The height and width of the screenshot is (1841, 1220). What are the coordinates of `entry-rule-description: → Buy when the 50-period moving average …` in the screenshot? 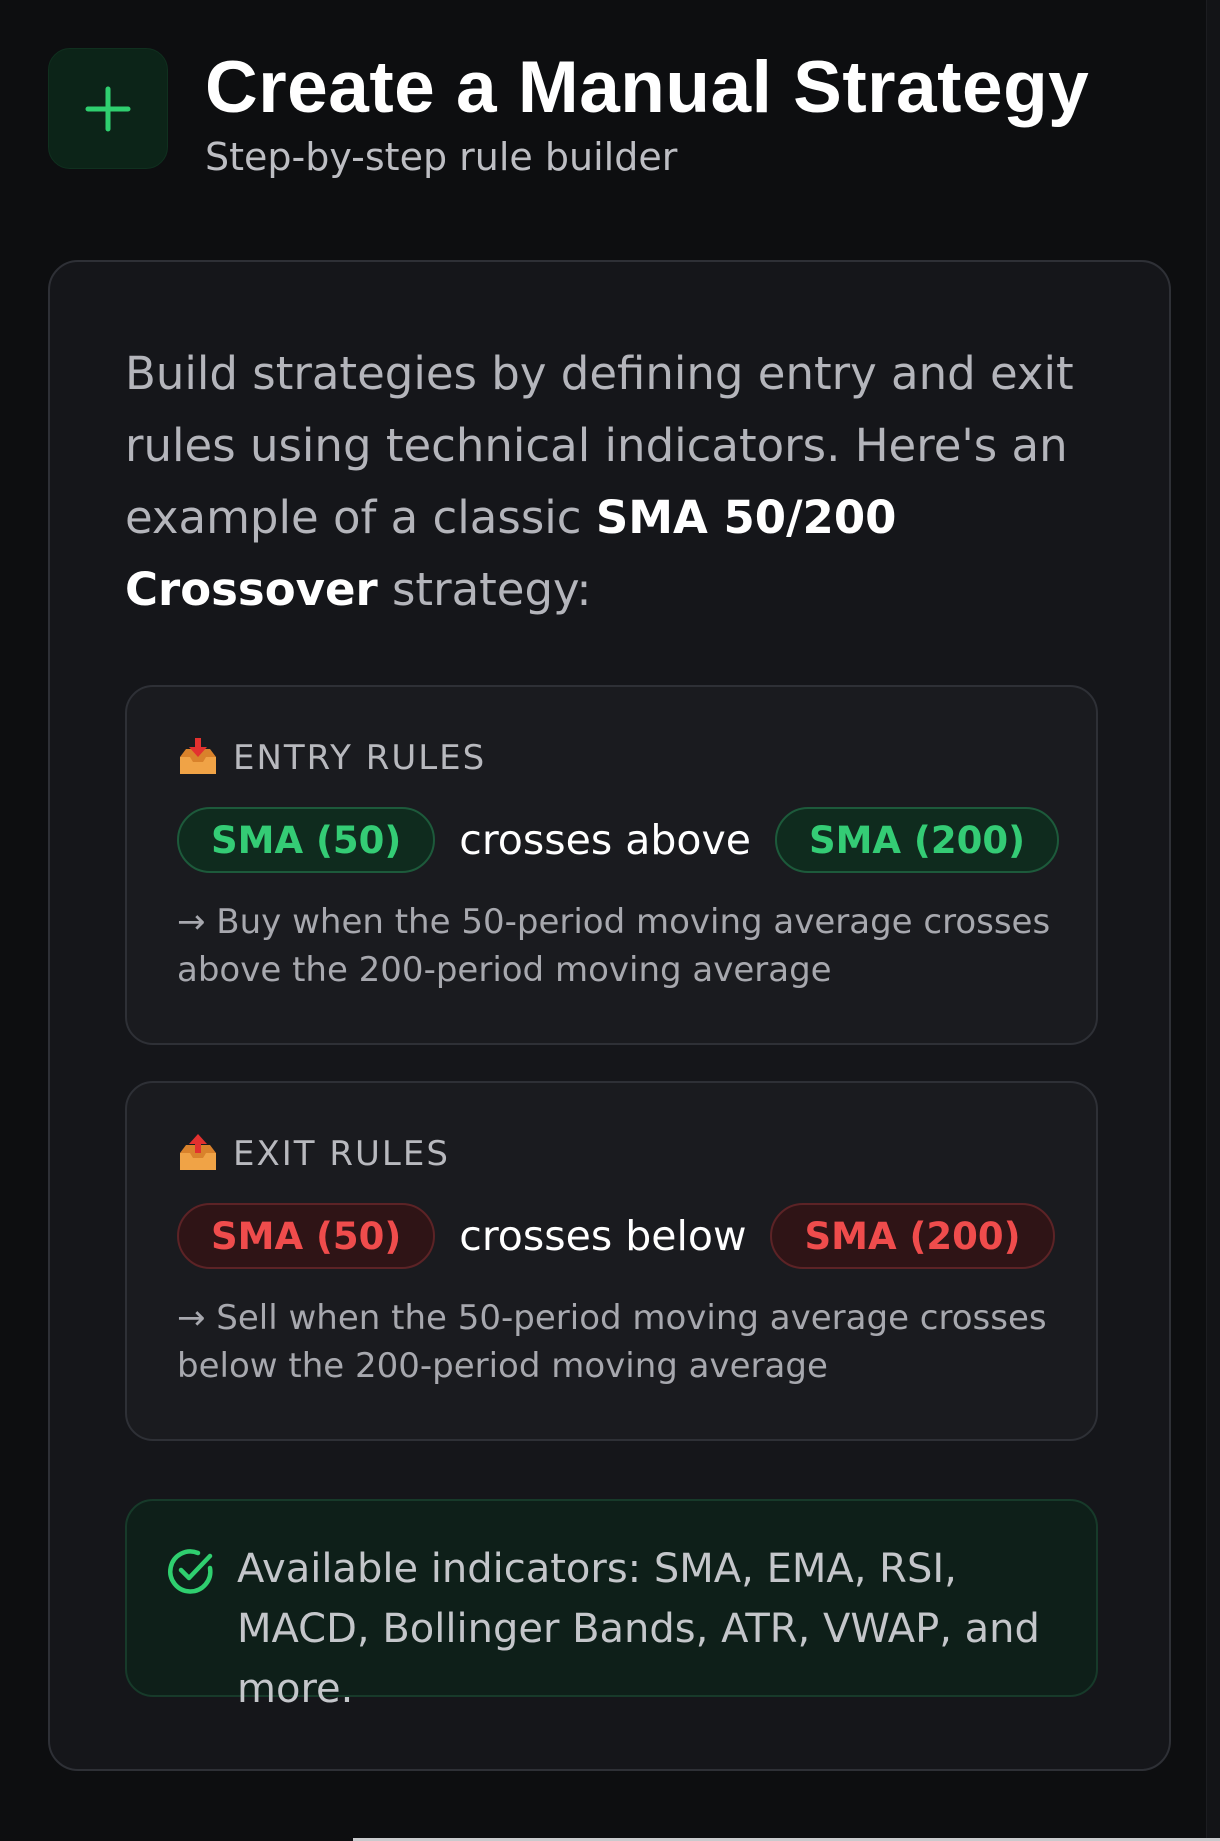 It's located at (614, 946).